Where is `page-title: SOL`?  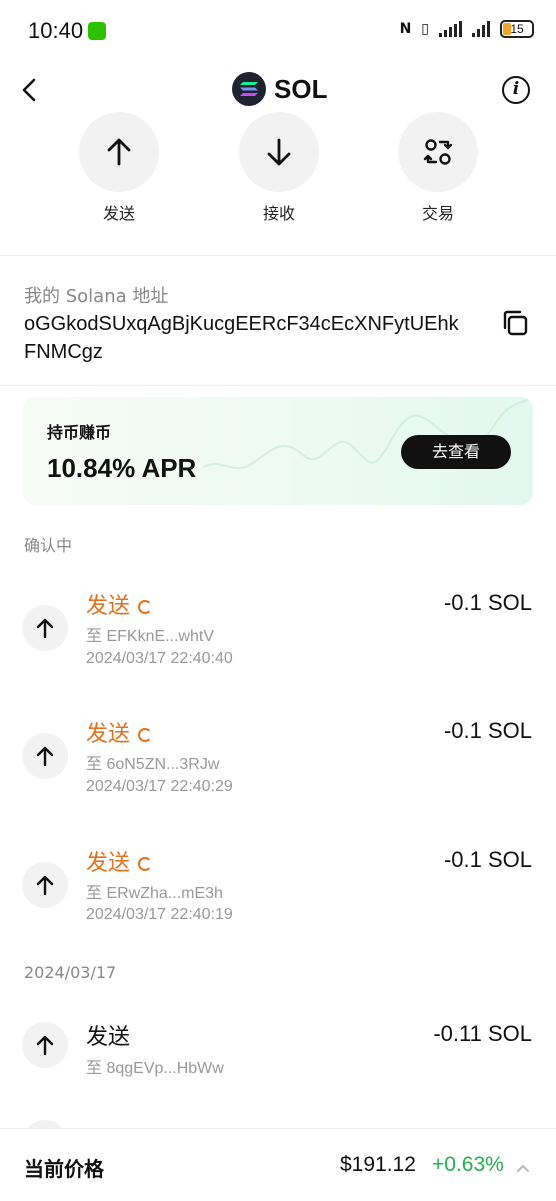
page-title: SOL is located at coordinates (301, 88).